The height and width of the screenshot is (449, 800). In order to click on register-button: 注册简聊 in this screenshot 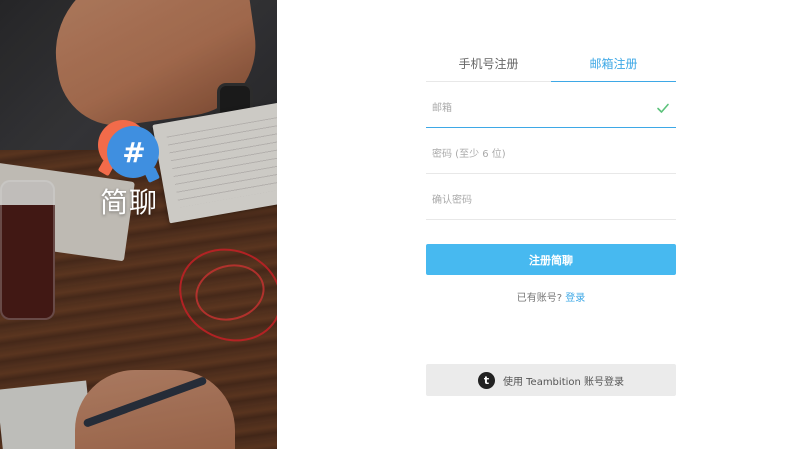, I will do `click(551, 259)`.